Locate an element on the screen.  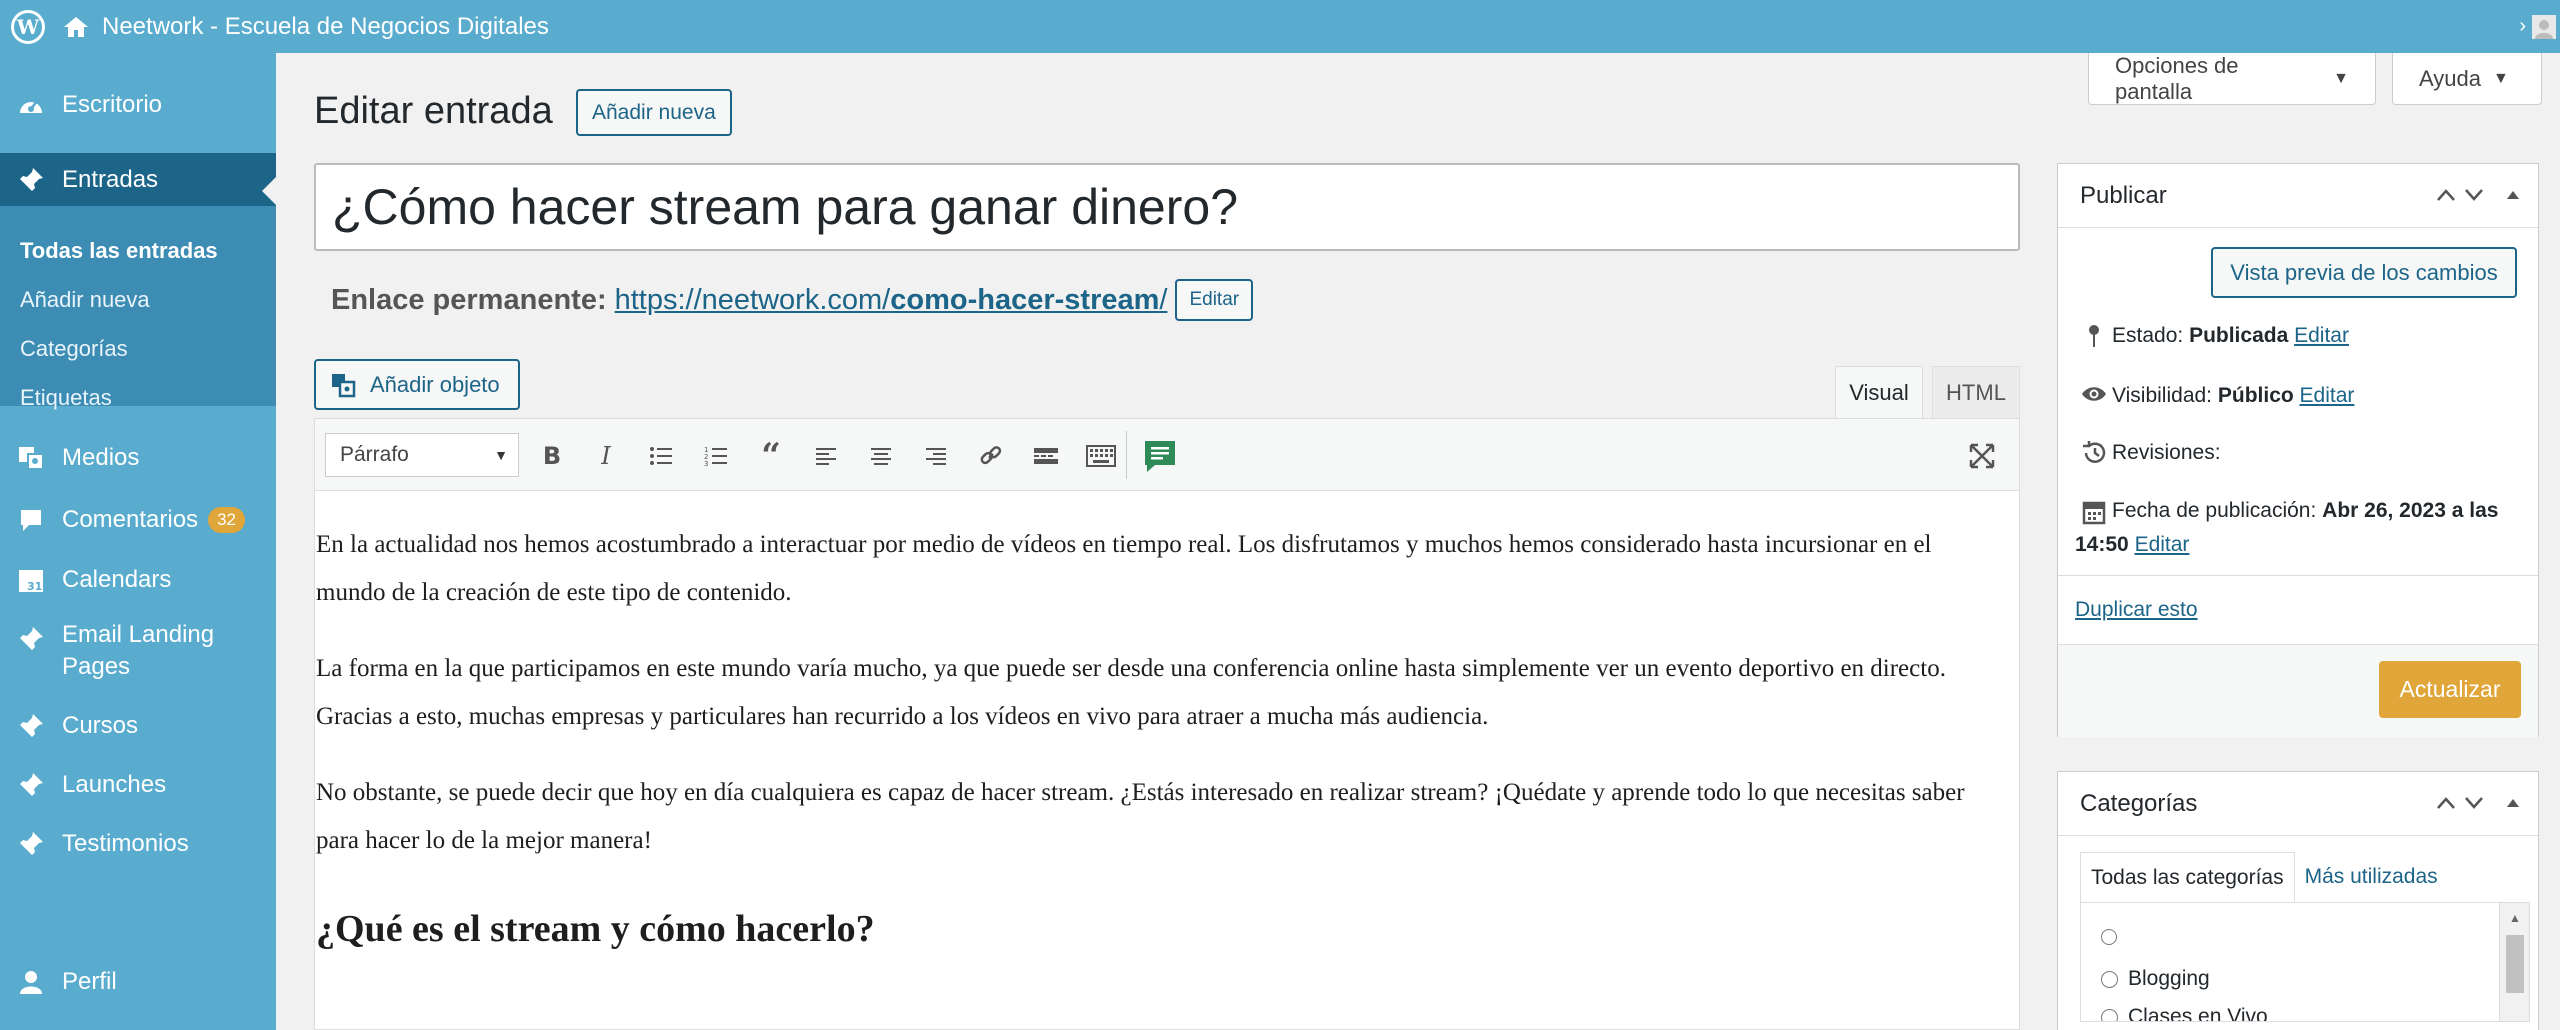
visibility-value: Público is located at coordinates (2255, 395).